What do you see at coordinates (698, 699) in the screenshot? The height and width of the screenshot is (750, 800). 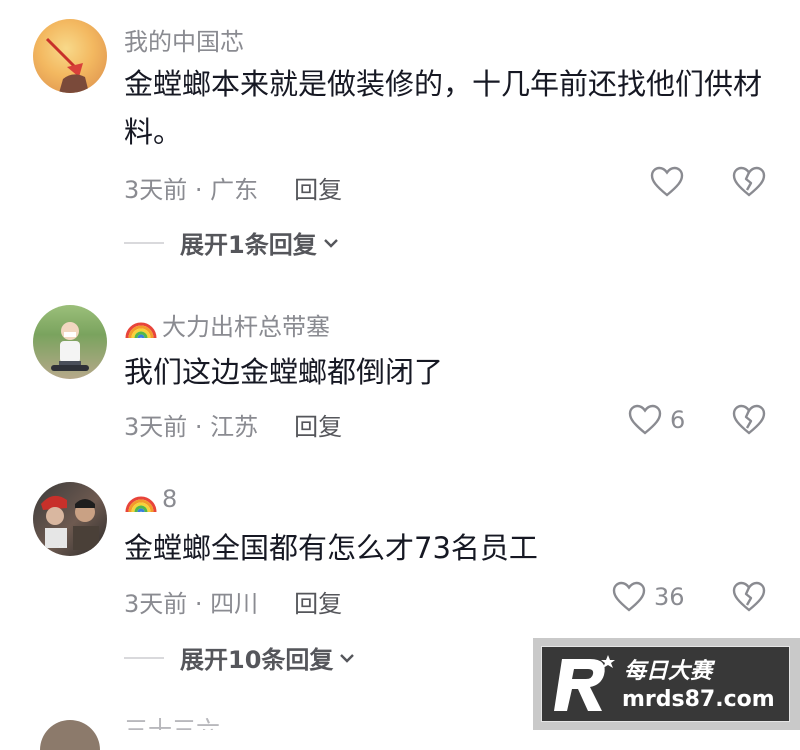 I see `watermark-url: mrds87.com` at bounding box center [698, 699].